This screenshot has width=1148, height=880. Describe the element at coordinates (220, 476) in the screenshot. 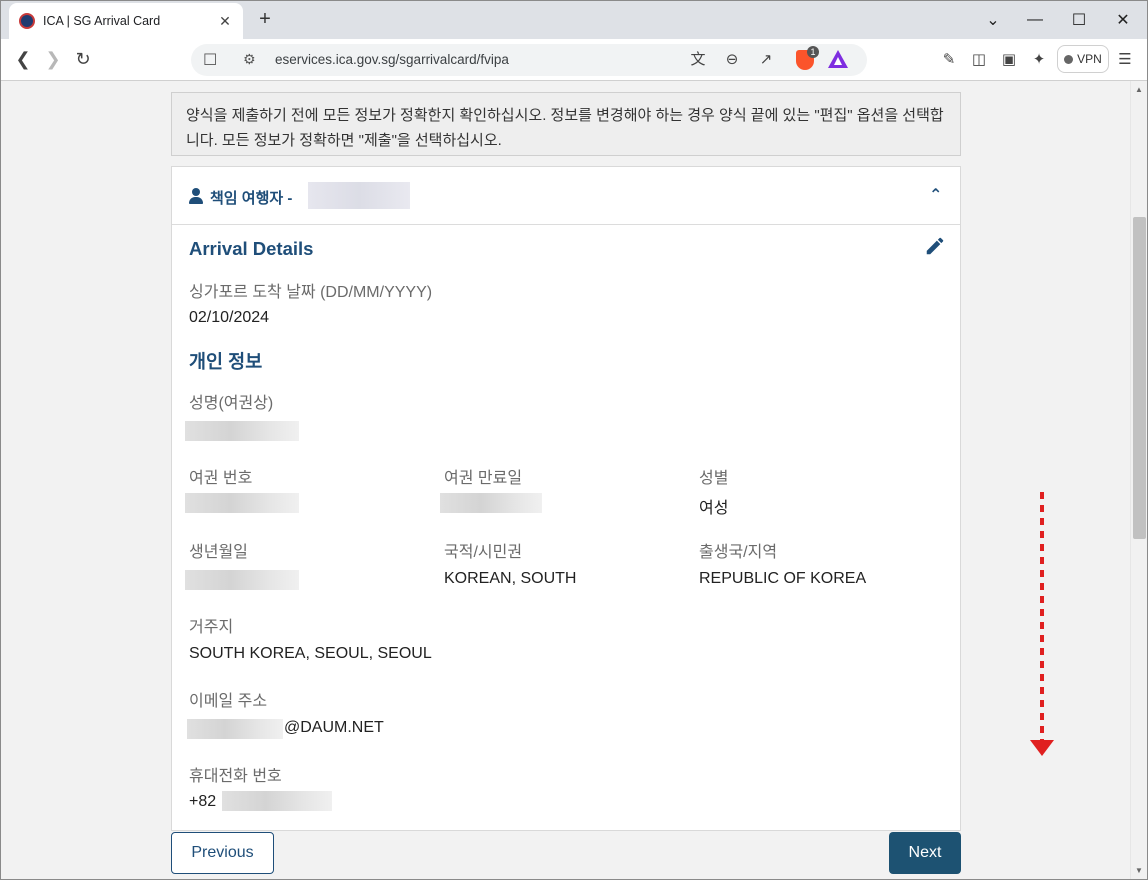

I see `passport-number-label: 여권 번호` at that location.